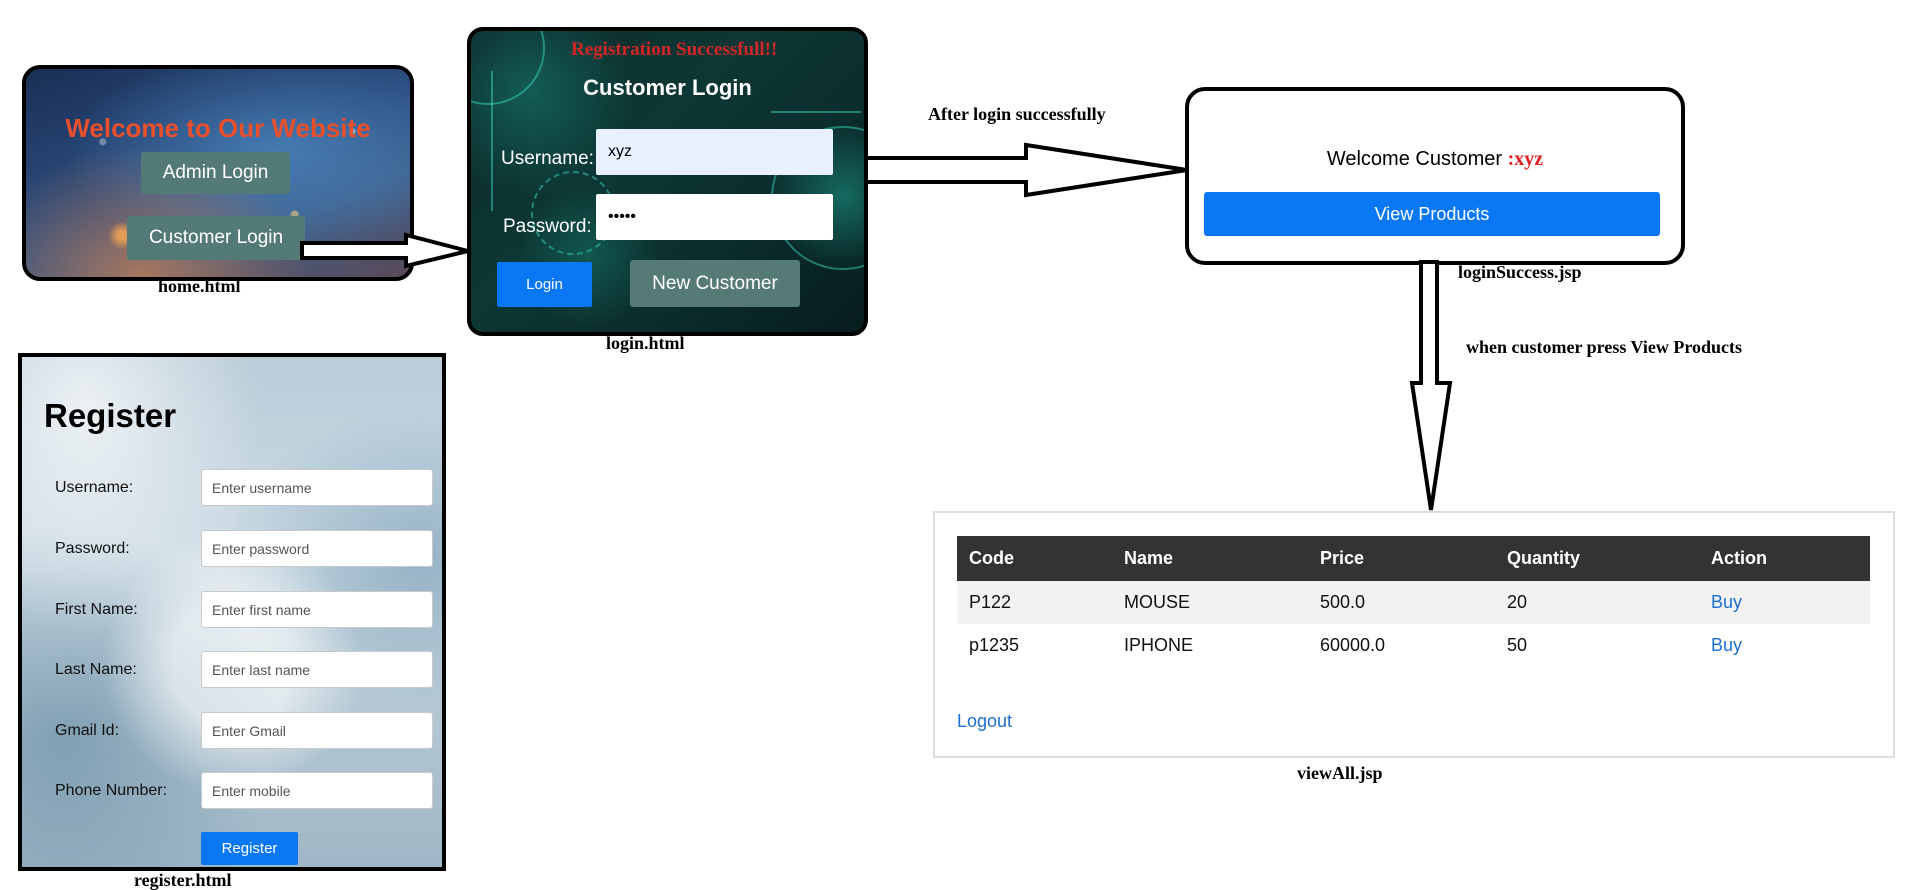  Describe the element at coordinates (1431, 385) in the screenshot. I see `arrow-success-to-viewall` at that location.